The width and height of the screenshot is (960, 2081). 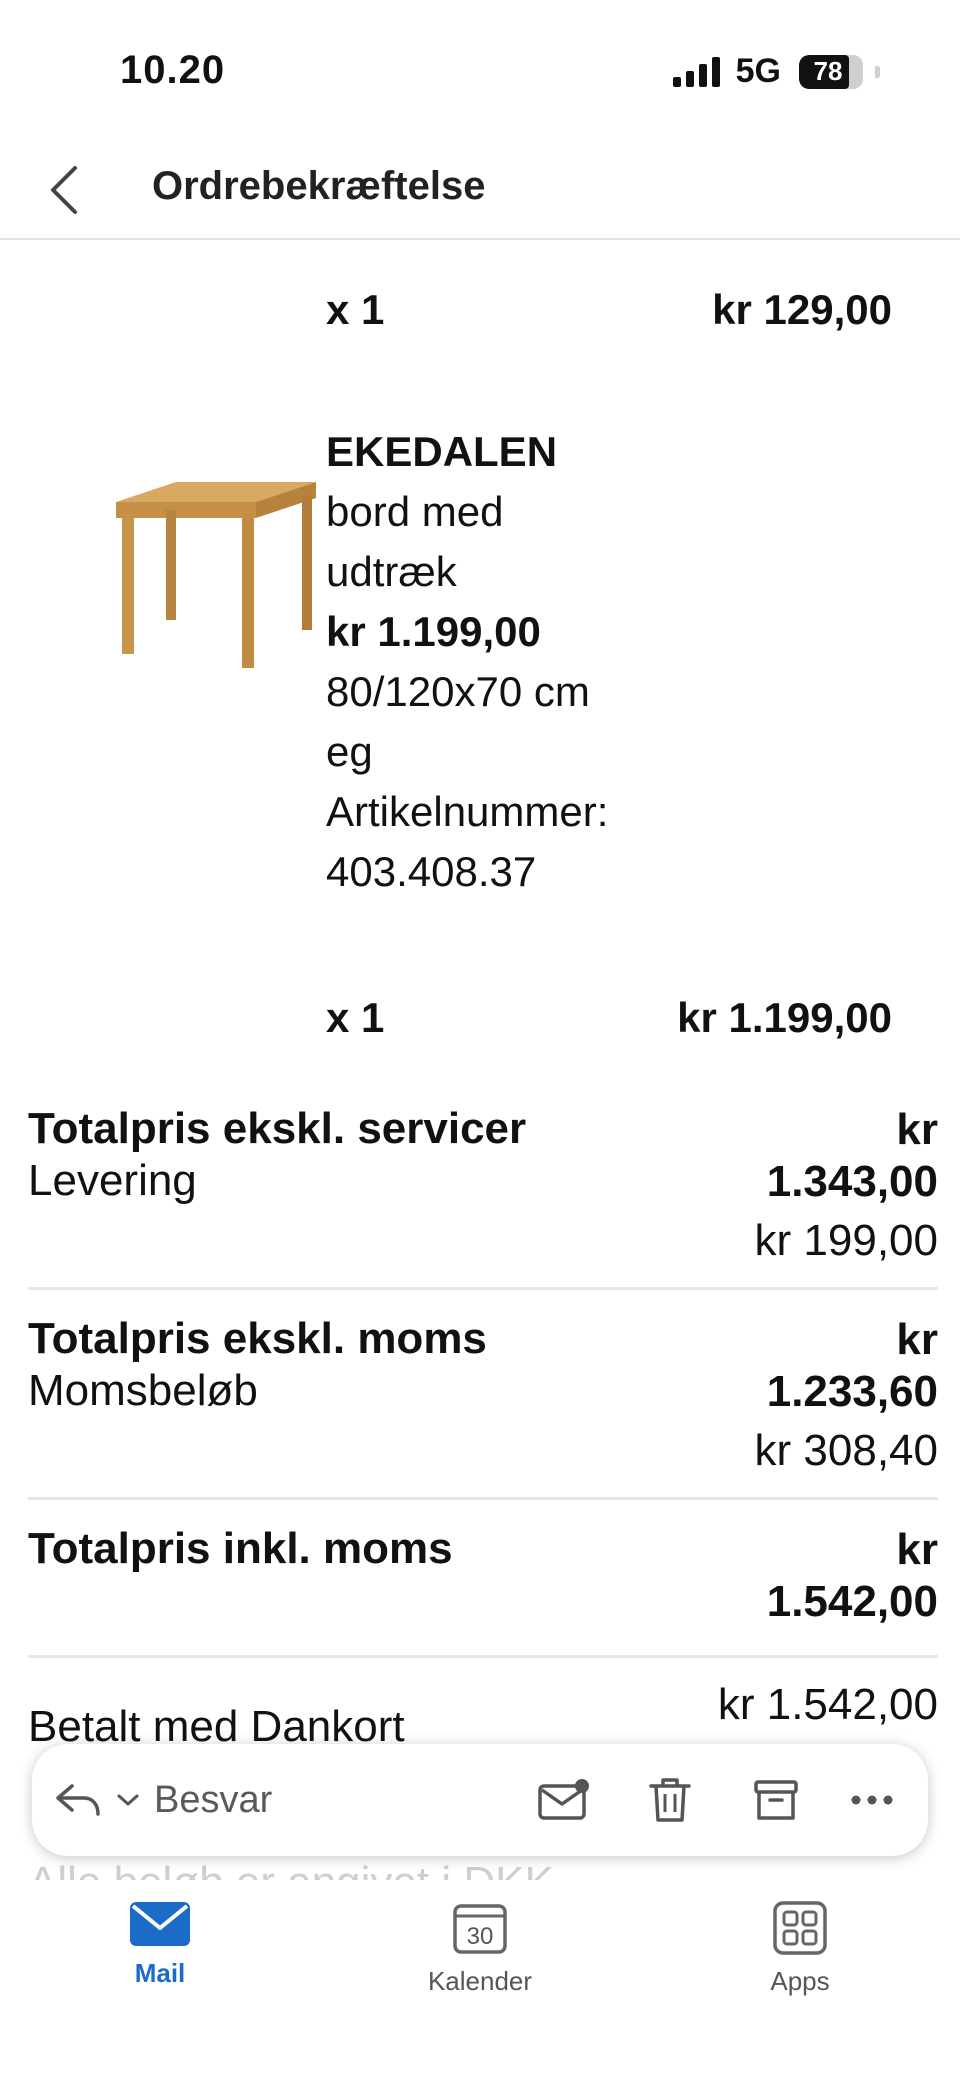 What do you see at coordinates (802, 309) in the screenshot?
I see `item-line-total: kr 129,00` at bounding box center [802, 309].